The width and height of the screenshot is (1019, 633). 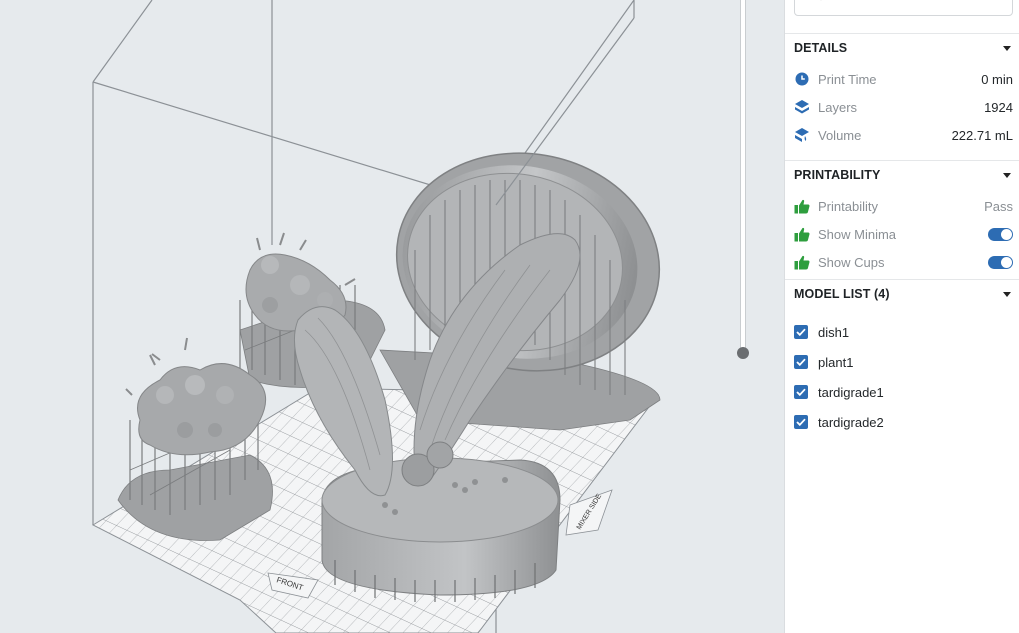 I want to click on model-name: tardigrade2, so click(x=851, y=422).